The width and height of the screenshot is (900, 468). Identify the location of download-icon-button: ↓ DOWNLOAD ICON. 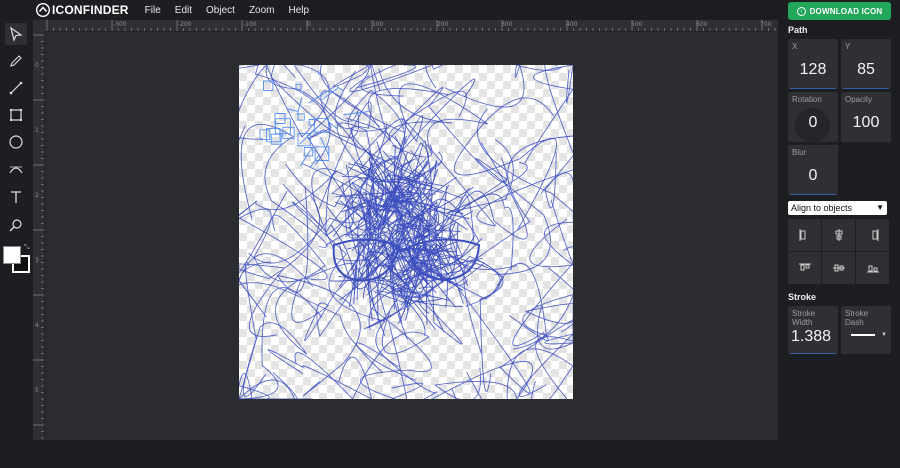
(839, 11).